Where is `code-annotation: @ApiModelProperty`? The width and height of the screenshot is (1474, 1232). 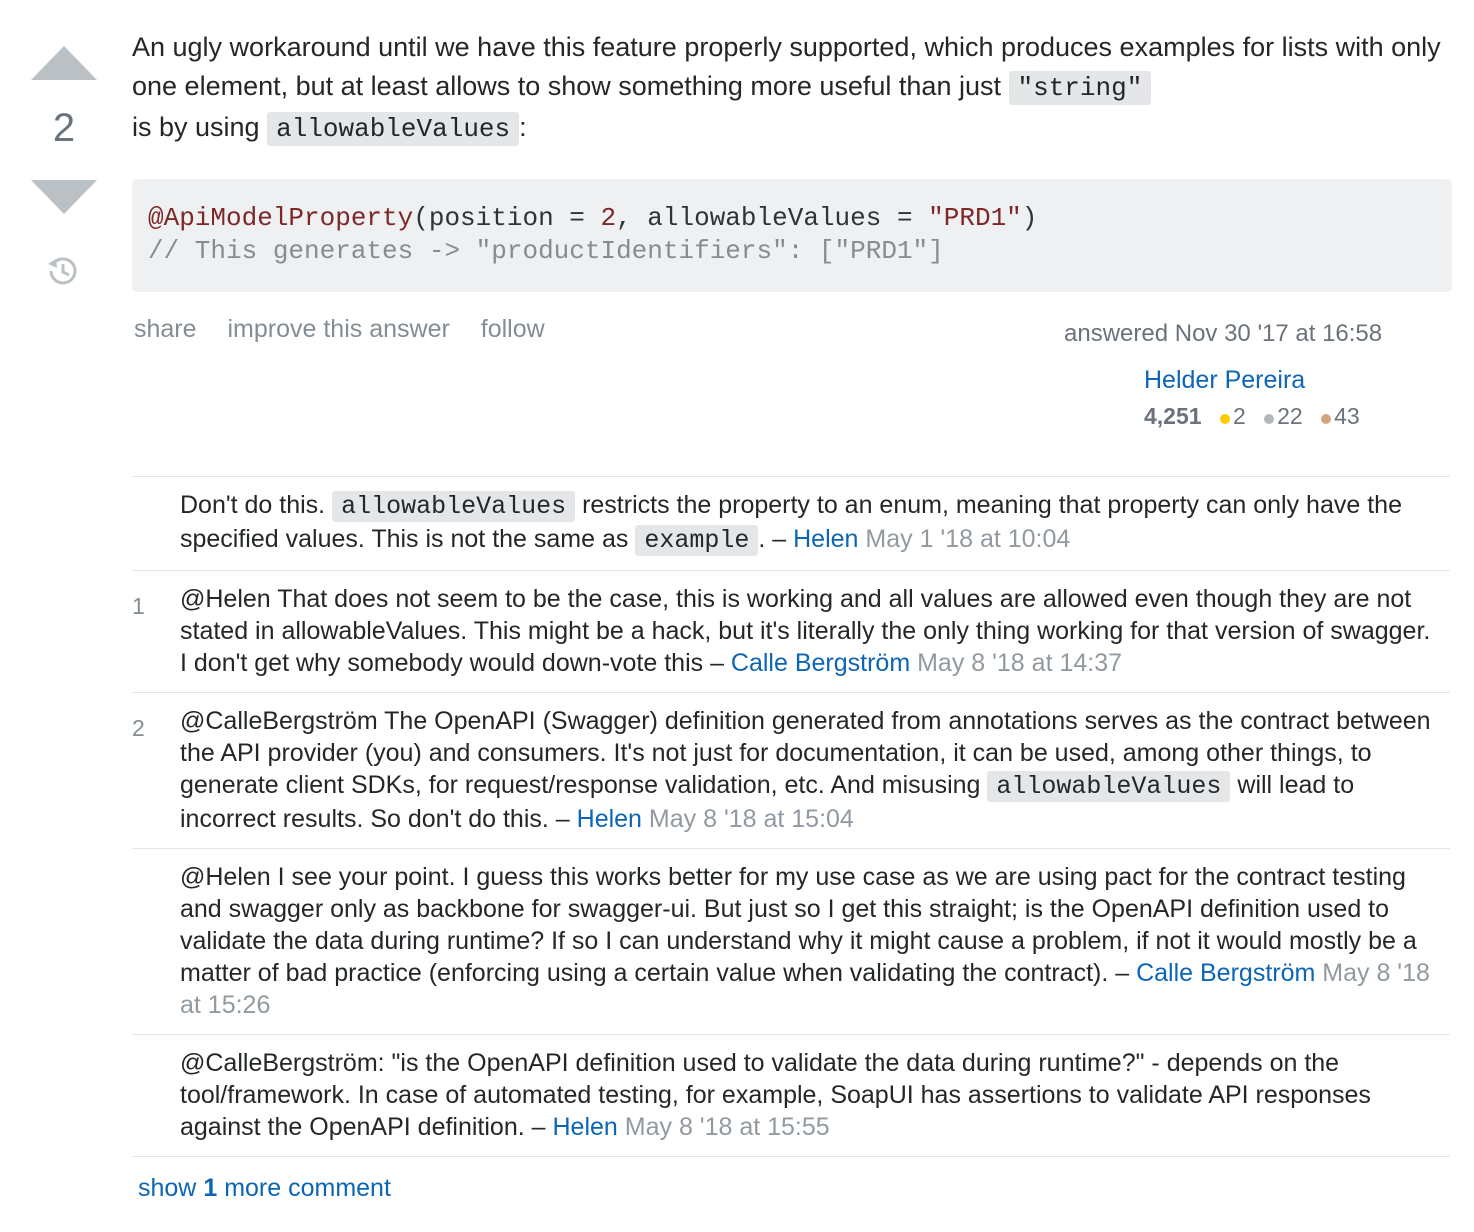 code-annotation: @ApiModelProperty is located at coordinates (281, 218).